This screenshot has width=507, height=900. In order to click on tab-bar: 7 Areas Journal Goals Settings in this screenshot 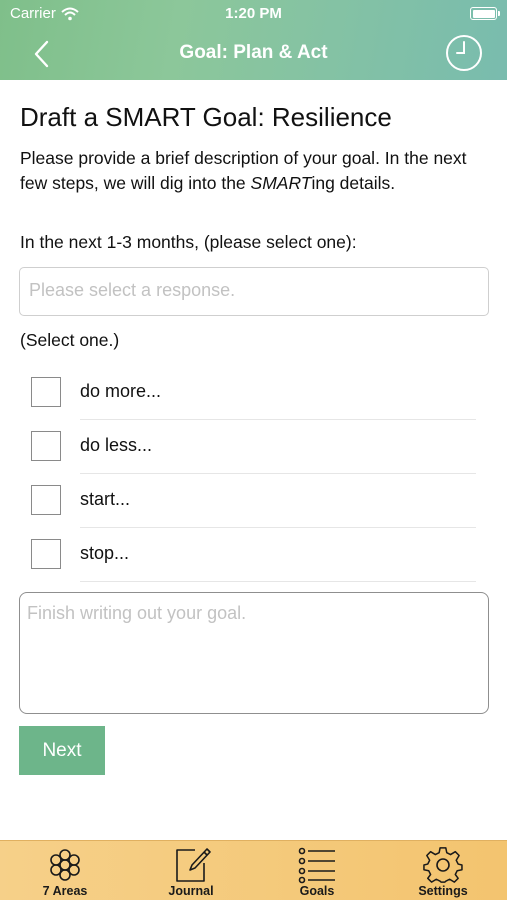, I will do `click(253, 870)`.